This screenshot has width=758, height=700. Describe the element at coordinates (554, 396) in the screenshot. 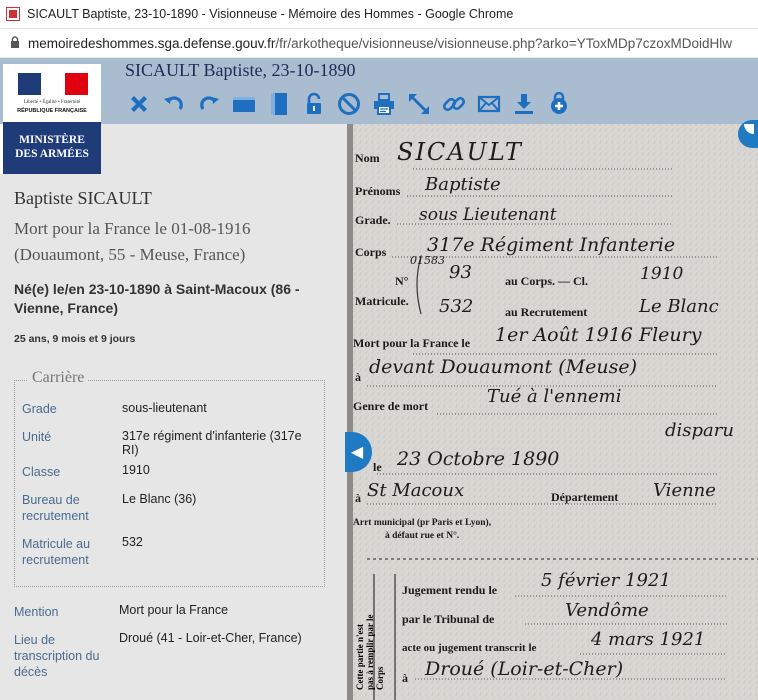

I see `doc-value-genre: Tué à l'ennemi` at that location.